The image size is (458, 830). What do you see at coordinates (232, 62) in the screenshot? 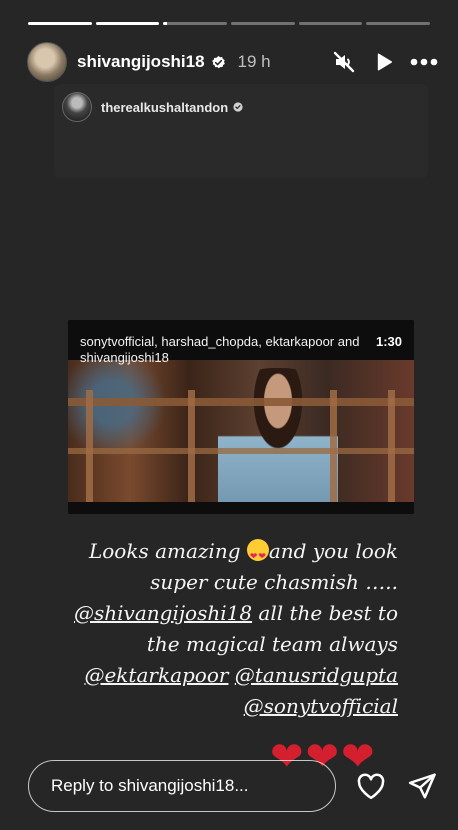
I see `story-header: shivangijoshi18 19 h` at bounding box center [232, 62].